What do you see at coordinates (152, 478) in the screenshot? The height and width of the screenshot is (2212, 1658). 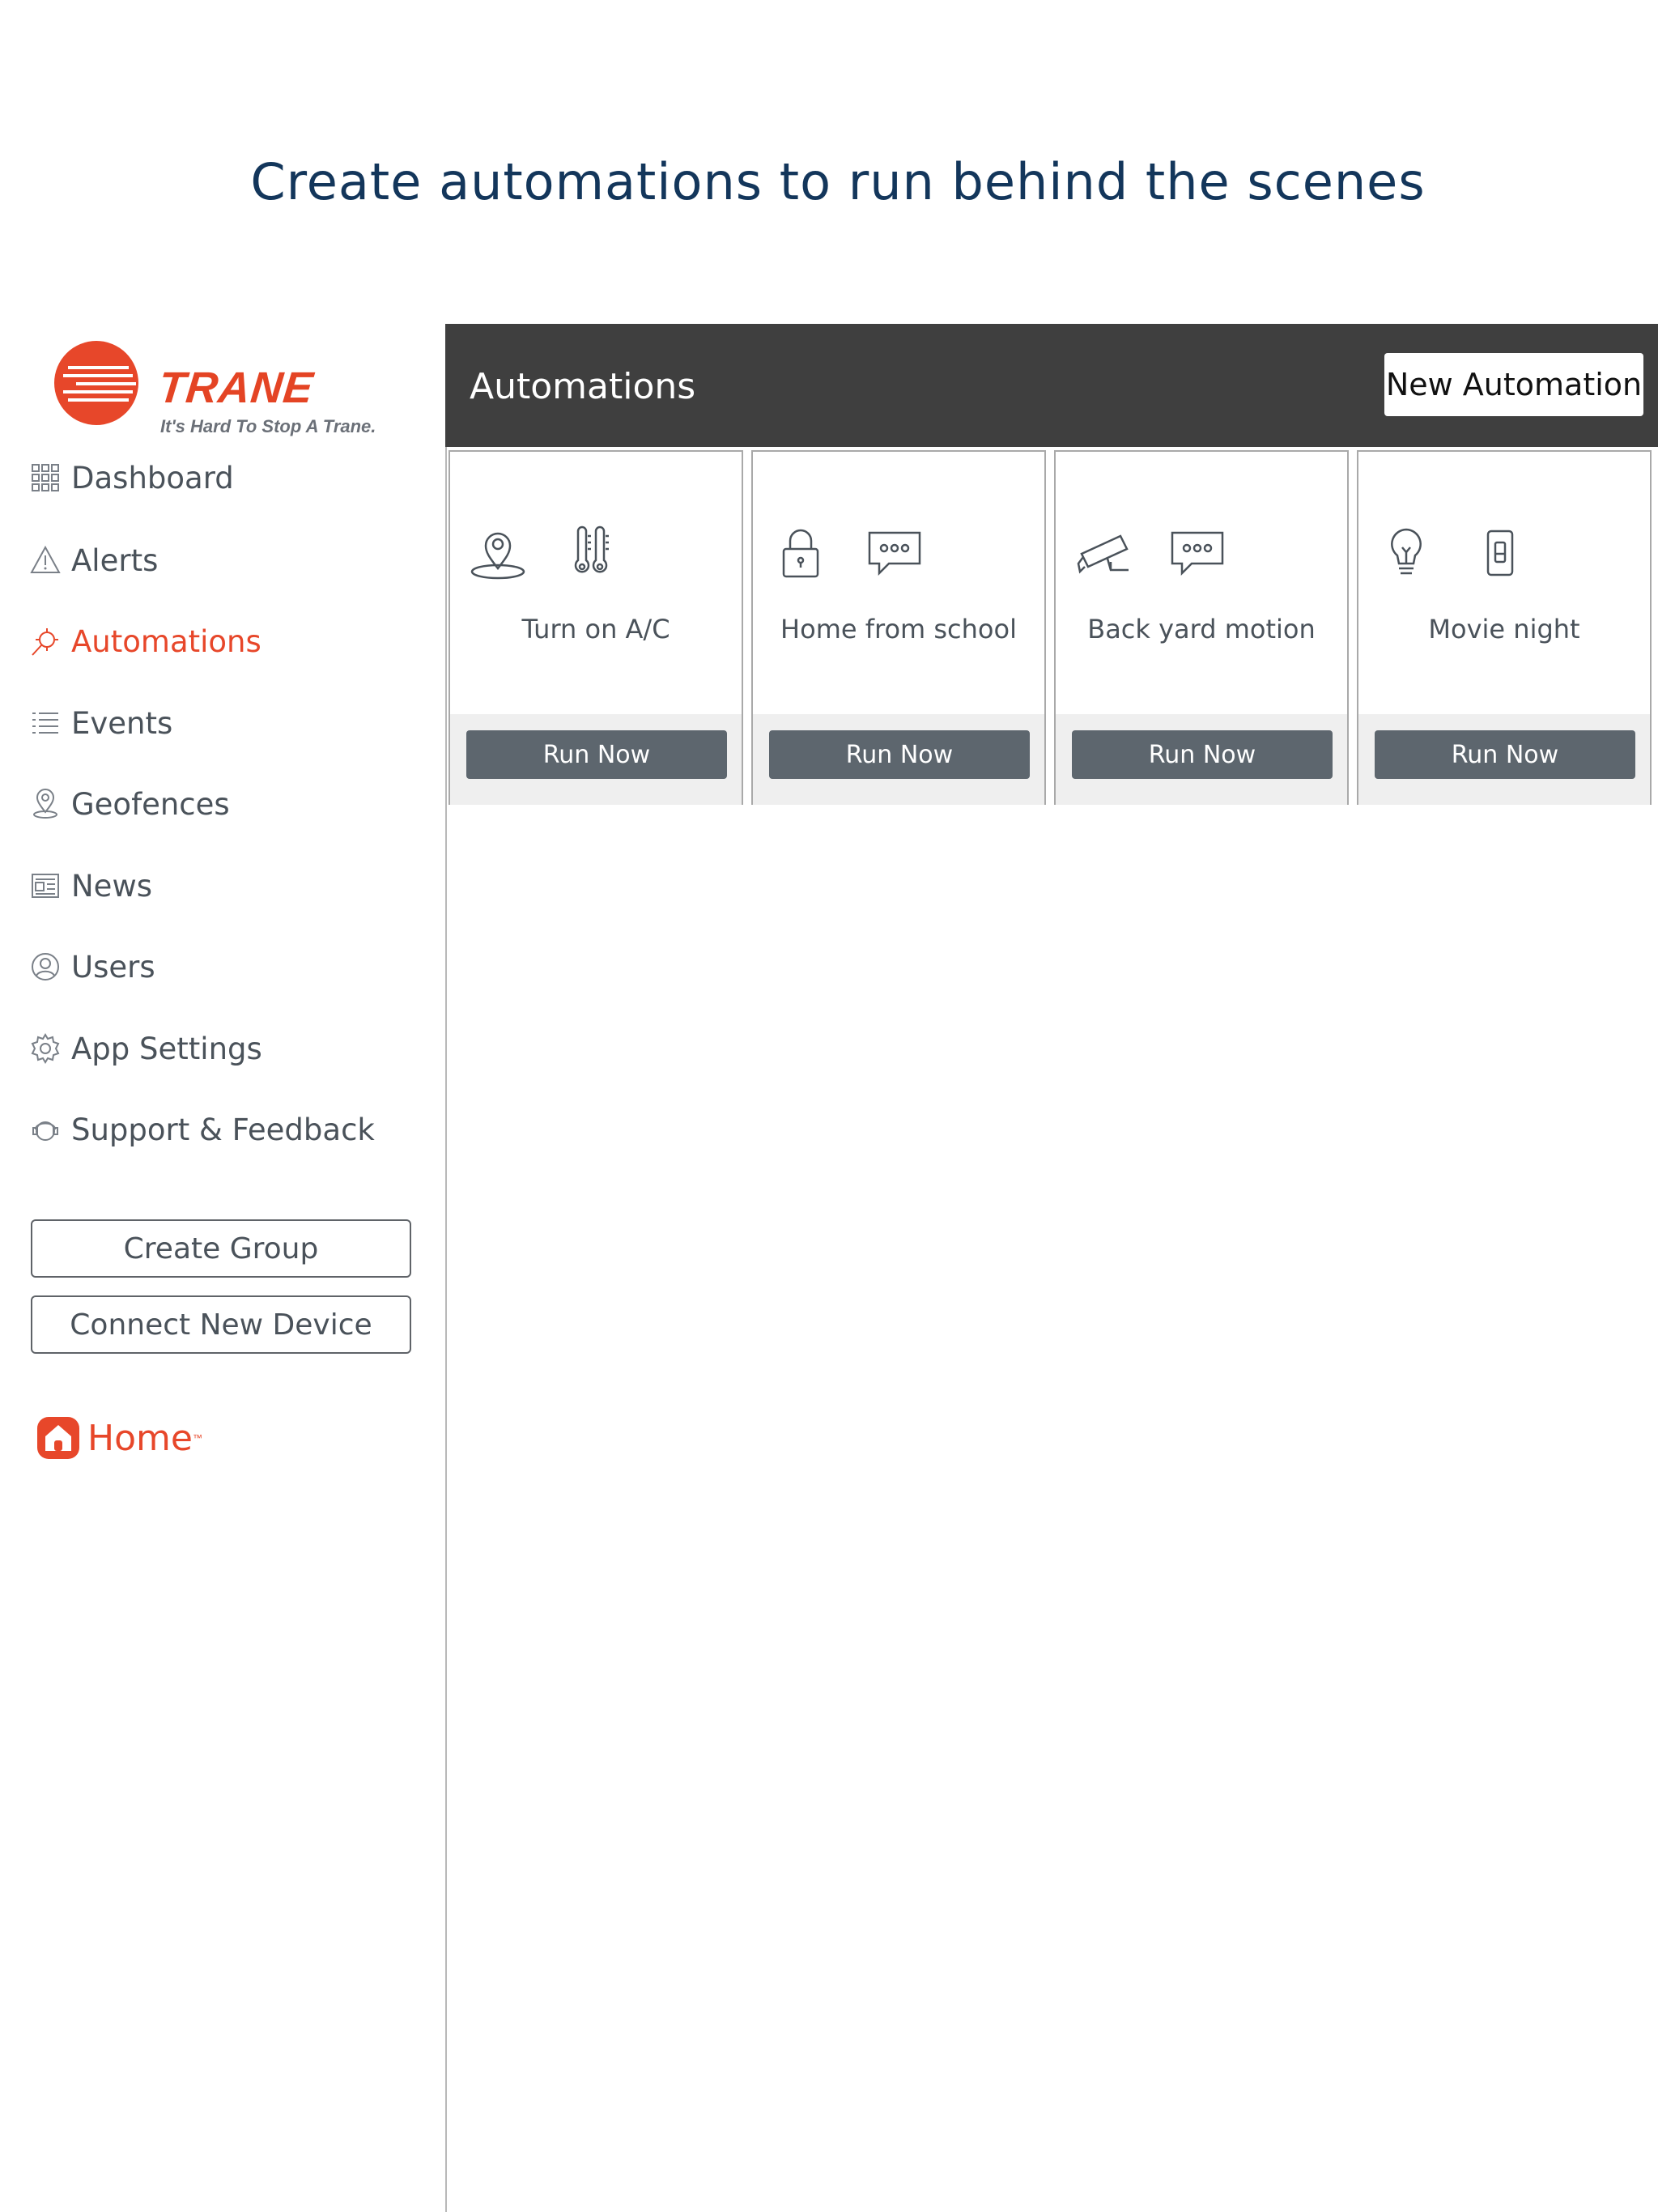 I see `sidebar-item-label: Dashboard` at bounding box center [152, 478].